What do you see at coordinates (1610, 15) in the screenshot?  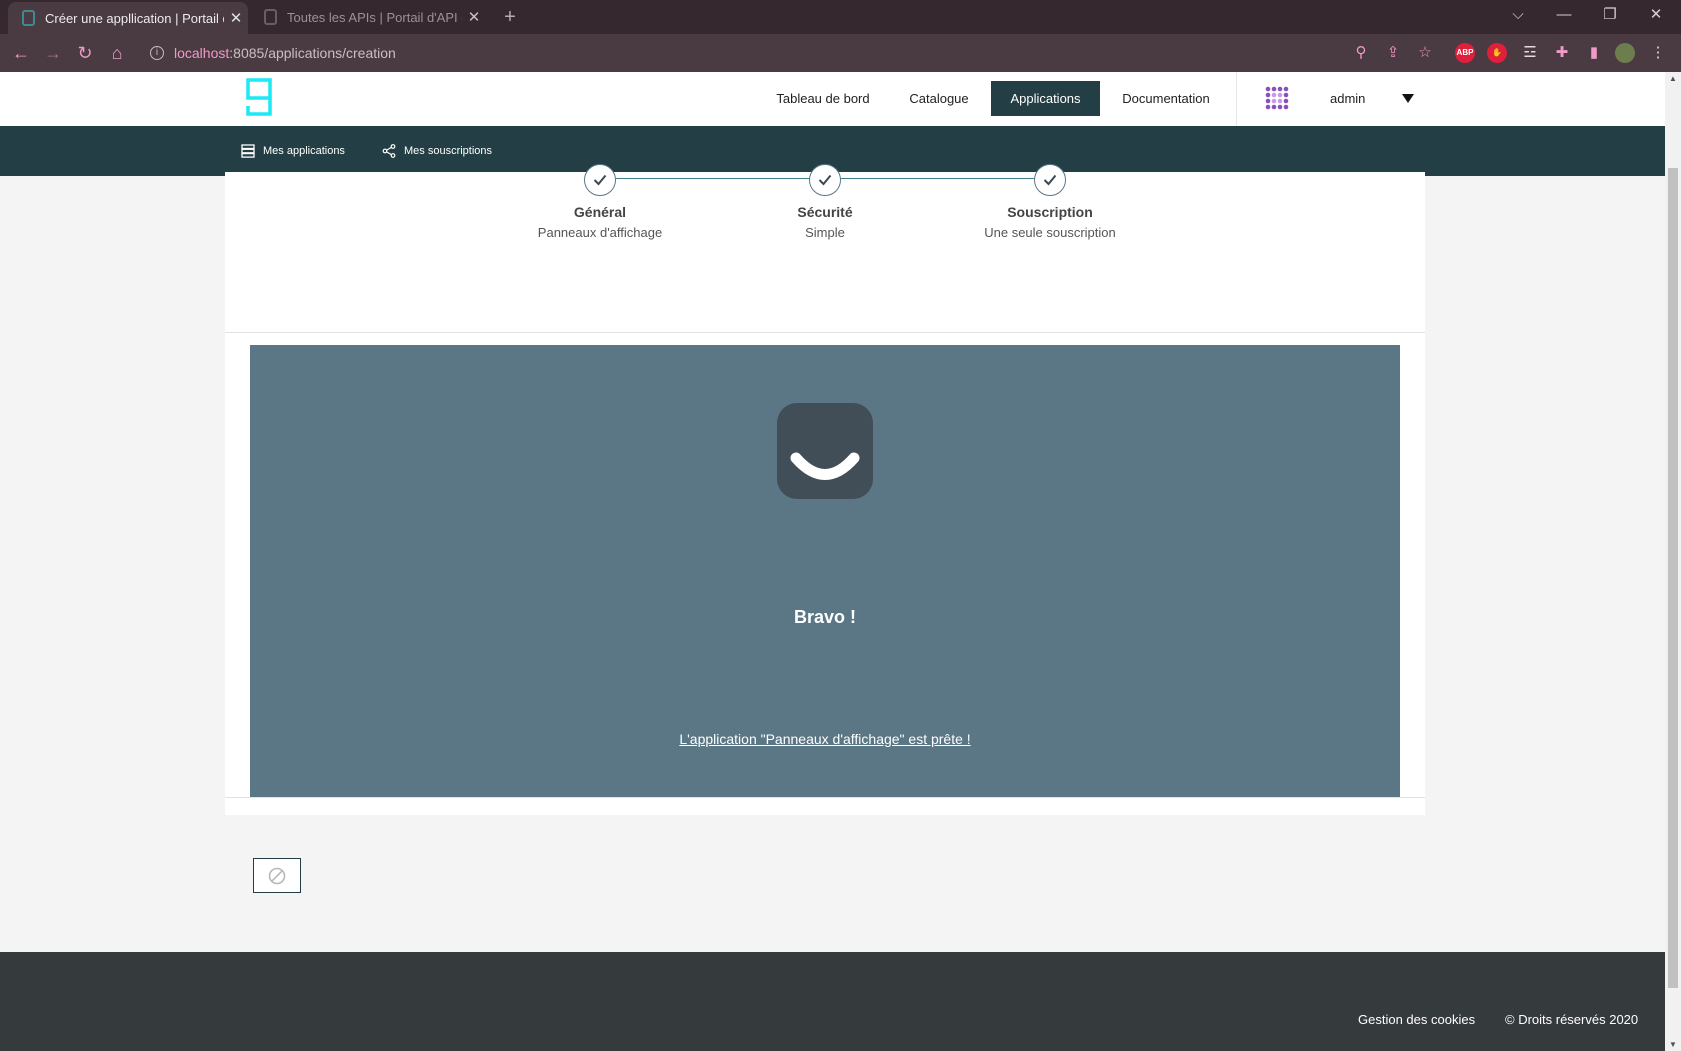 I see `restore-window-icon: ❐` at bounding box center [1610, 15].